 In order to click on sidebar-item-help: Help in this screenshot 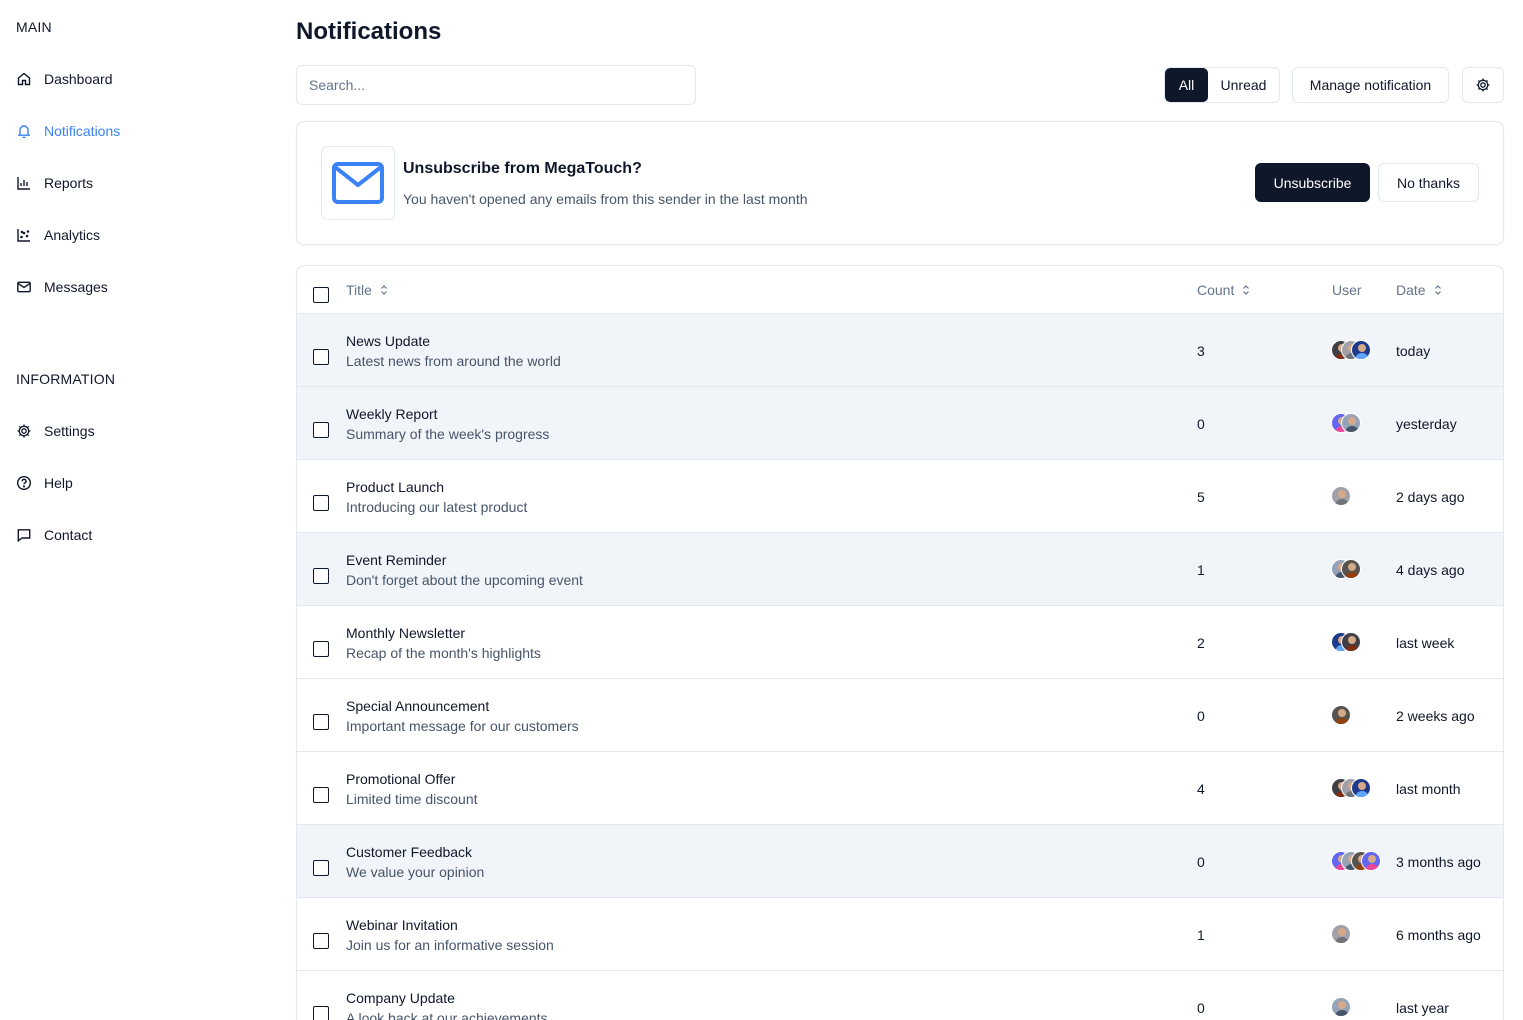, I will do `click(44, 483)`.